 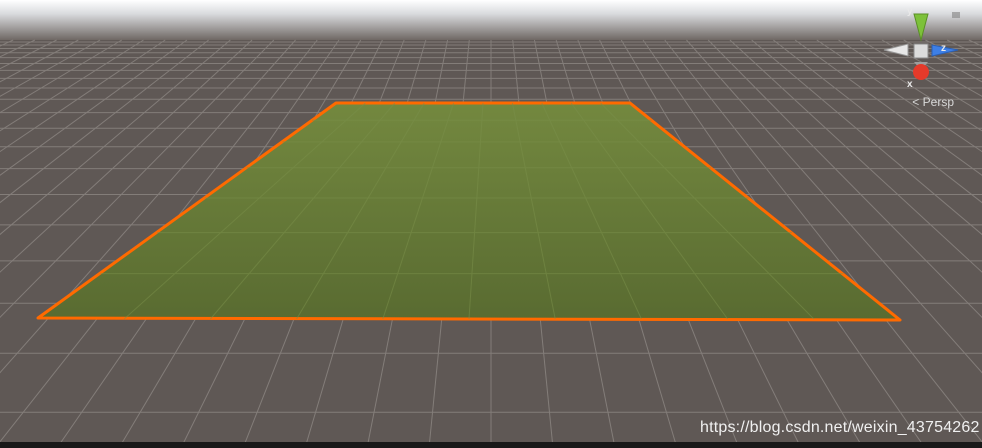 I want to click on gizmo-x-label: x, so click(x=910, y=84).